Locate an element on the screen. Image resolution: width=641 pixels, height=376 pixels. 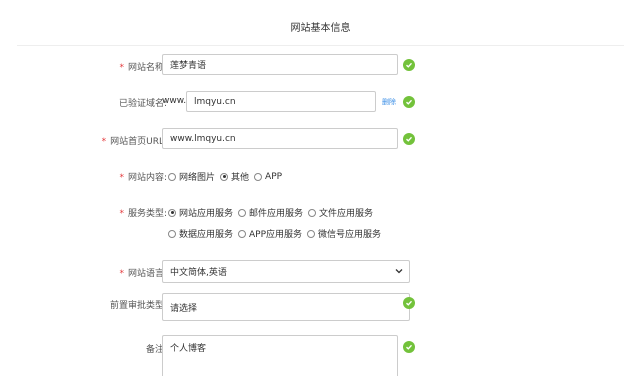
page-title: 网站基本信息 is located at coordinates (320, 28).